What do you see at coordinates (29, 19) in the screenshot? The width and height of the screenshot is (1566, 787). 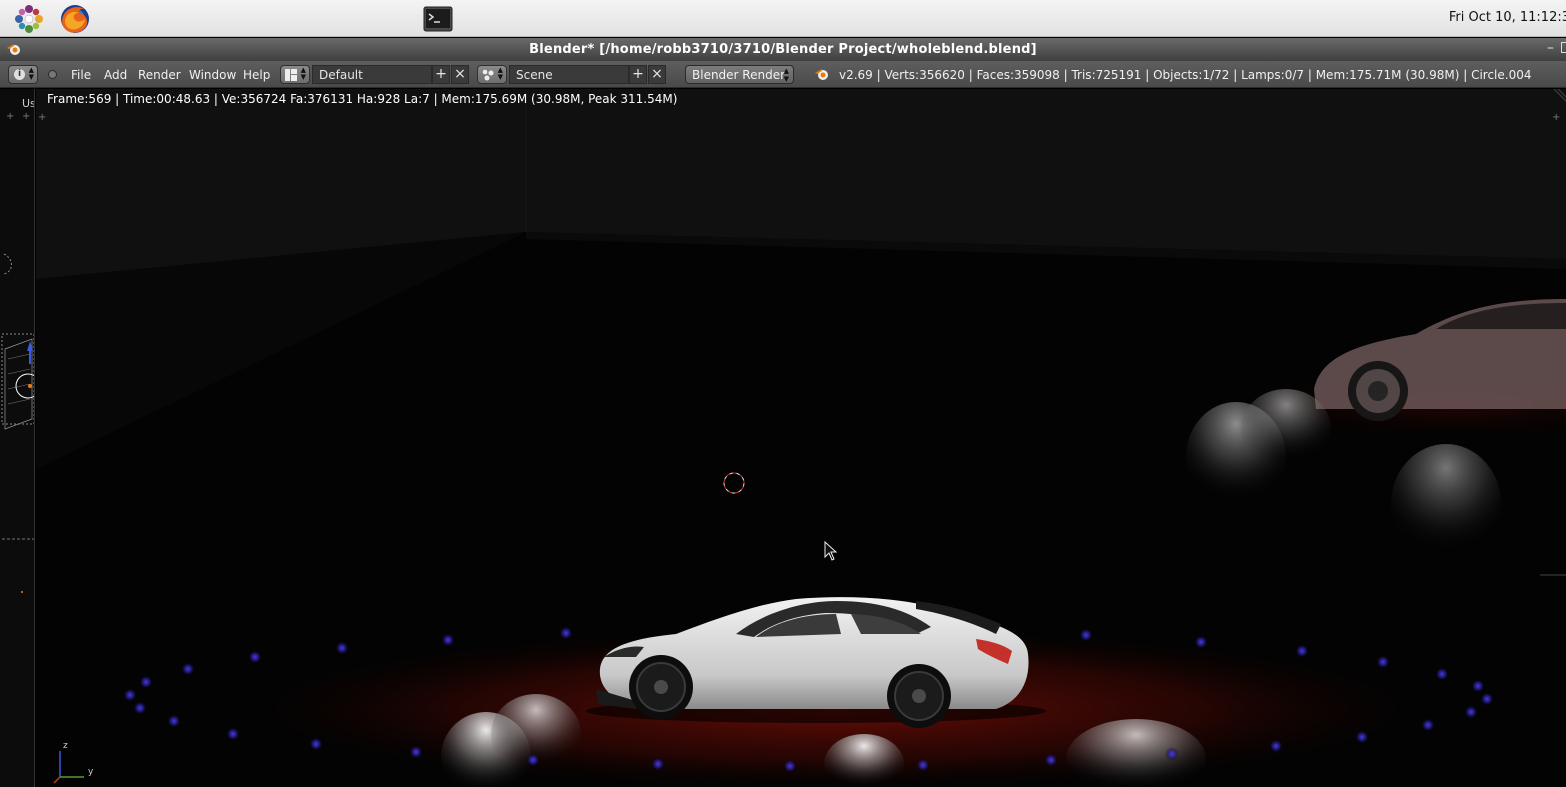 I see `system-menu-icon` at bounding box center [29, 19].